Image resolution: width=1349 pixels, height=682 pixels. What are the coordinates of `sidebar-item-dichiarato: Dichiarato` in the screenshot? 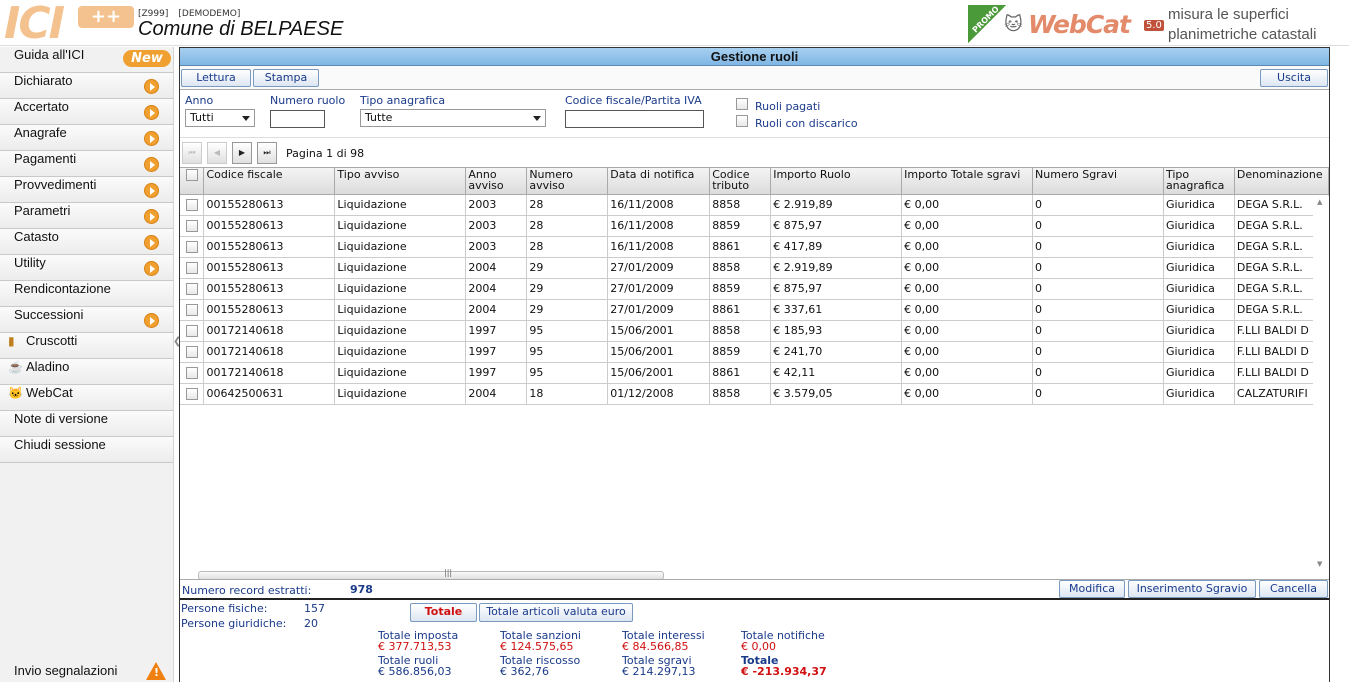 It's located at (86, 86).